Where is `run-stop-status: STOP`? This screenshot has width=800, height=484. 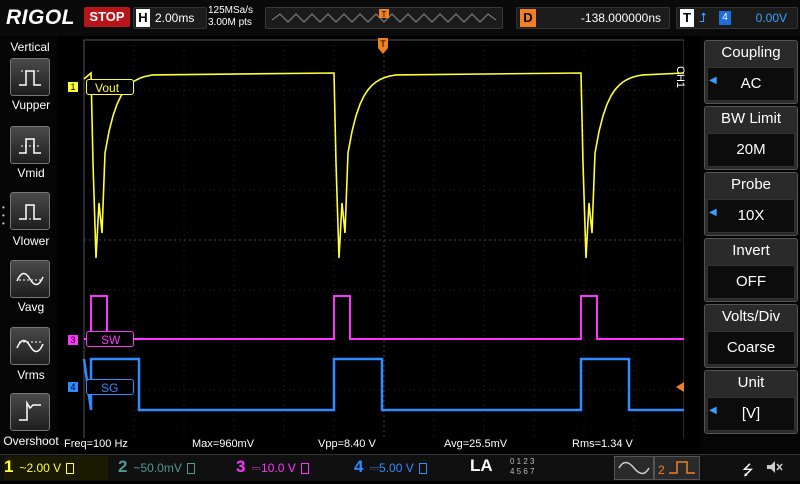 run-stop-status: STOP is located at coordinates (107, 17).